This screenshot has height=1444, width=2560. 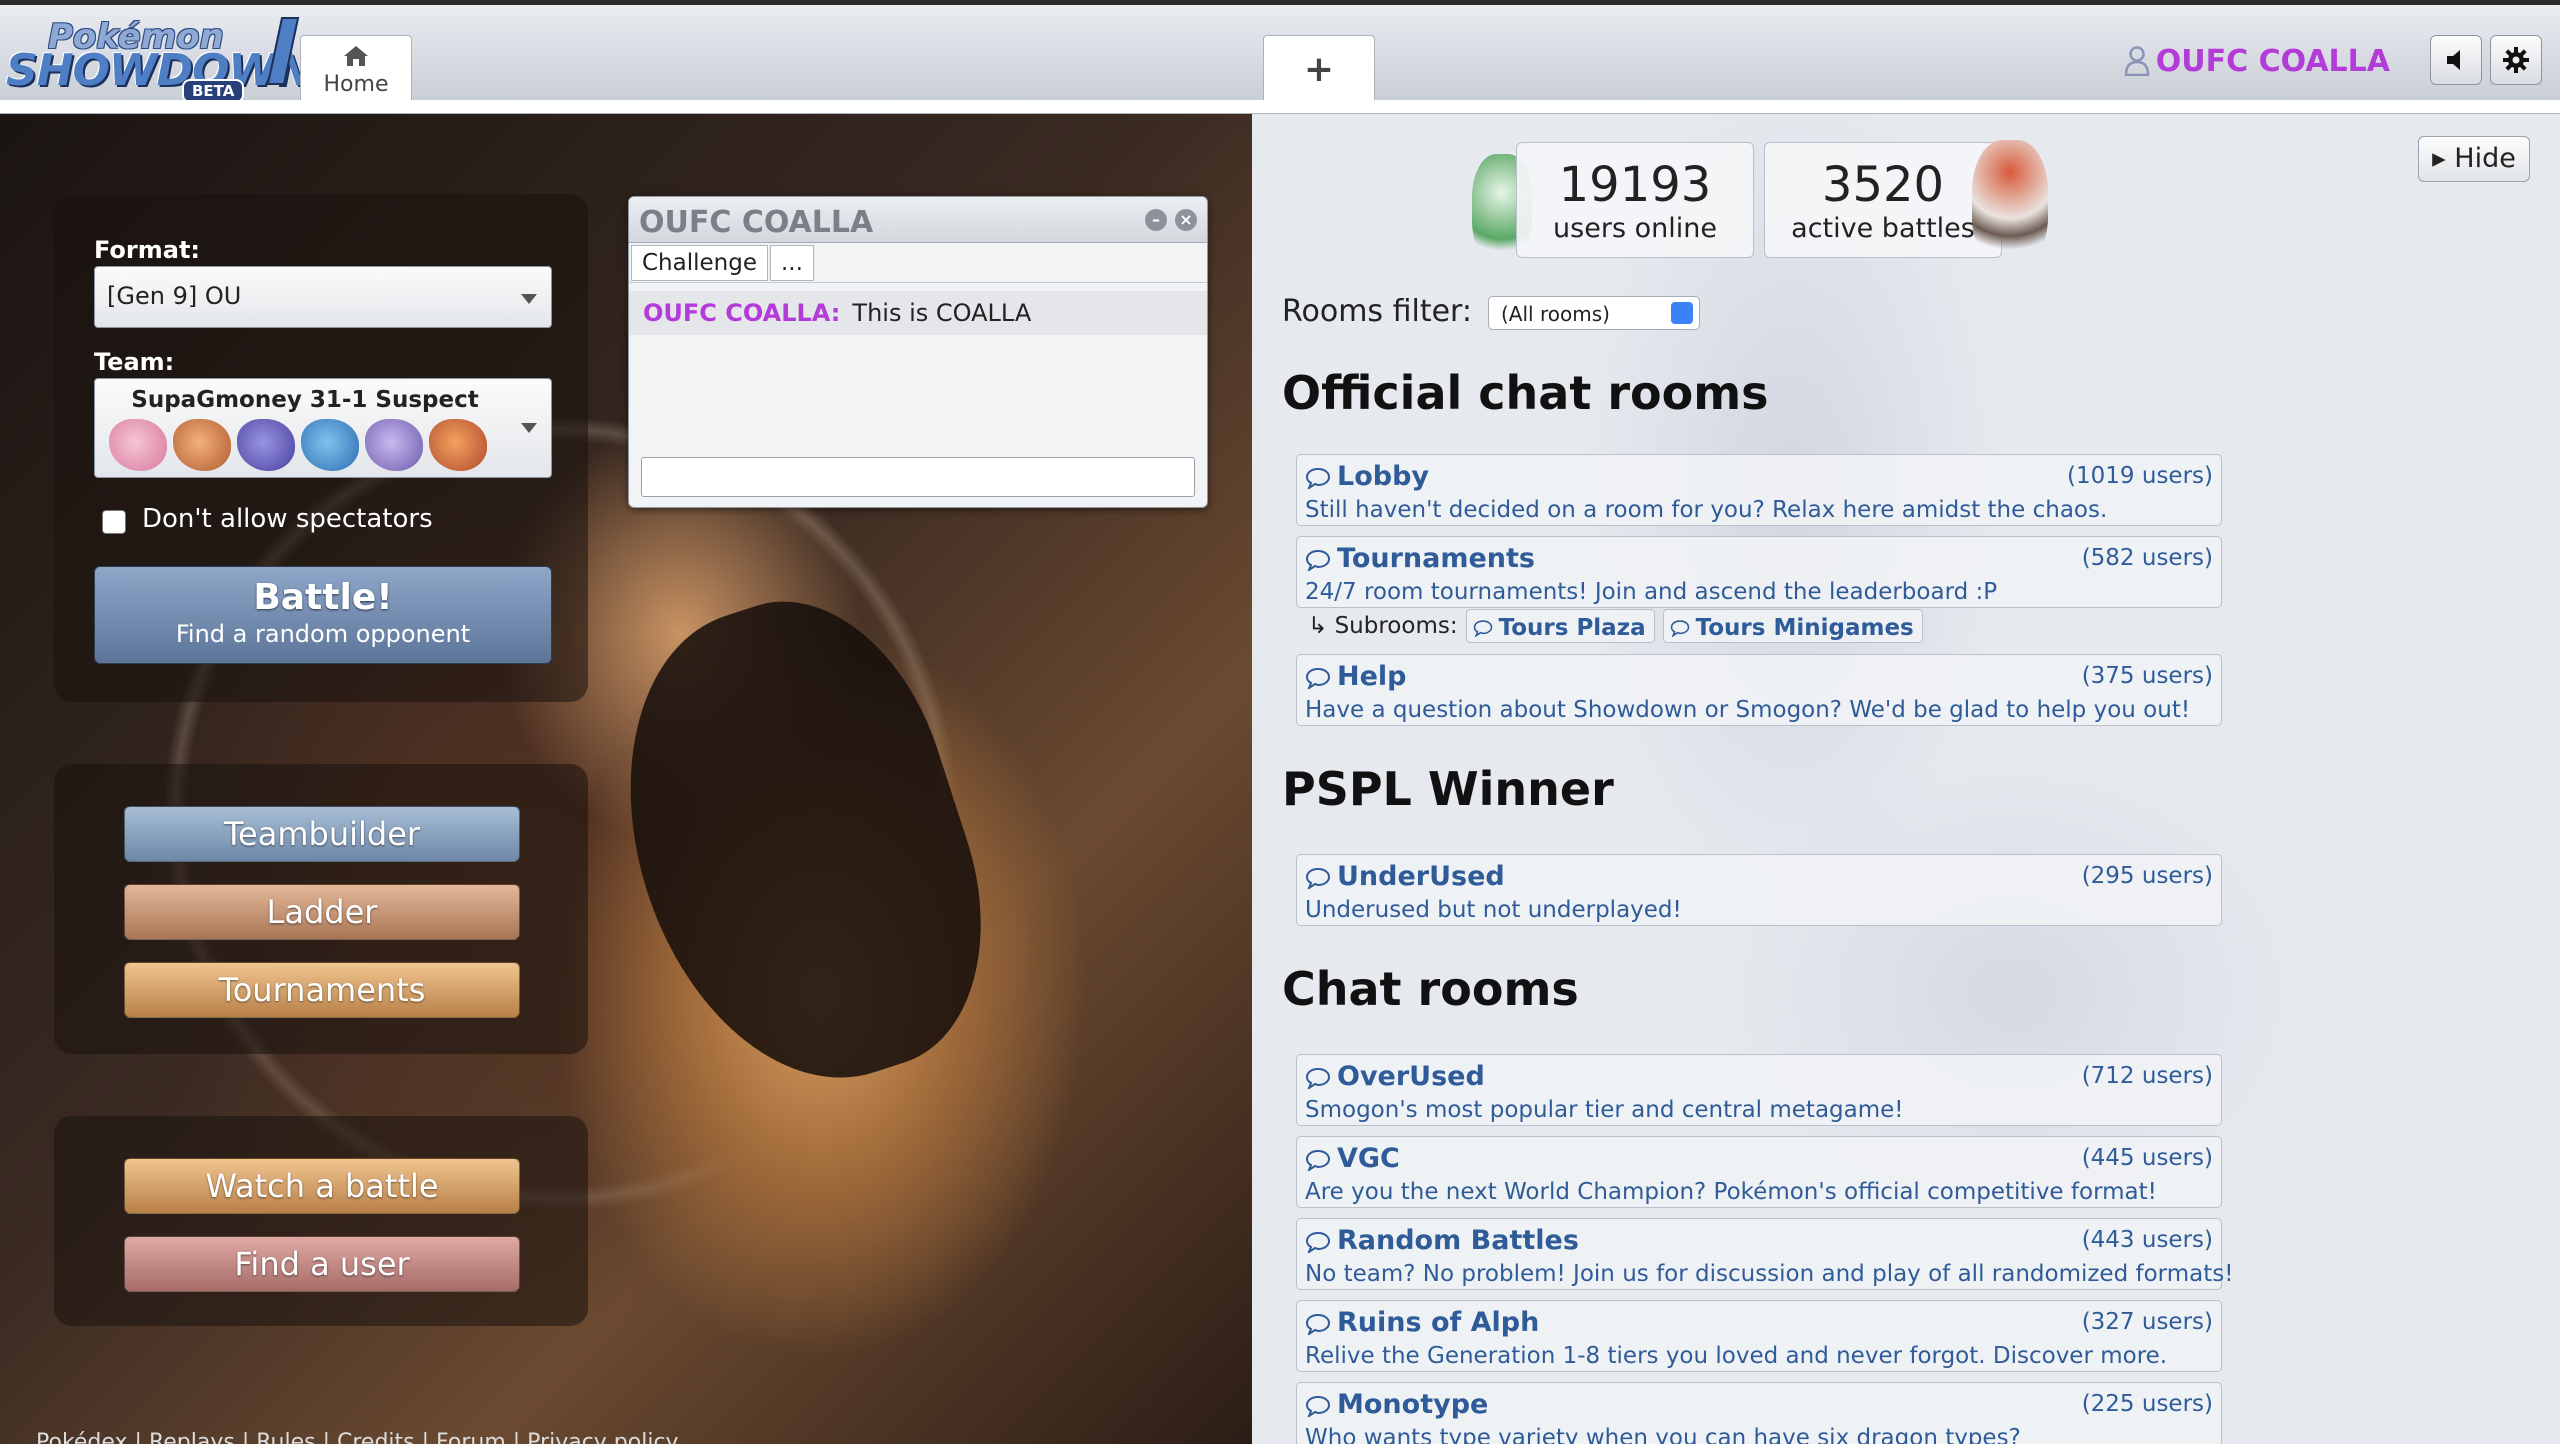 I want to click on pm-message-text: This is COALLA, so click(x=942, y=313).